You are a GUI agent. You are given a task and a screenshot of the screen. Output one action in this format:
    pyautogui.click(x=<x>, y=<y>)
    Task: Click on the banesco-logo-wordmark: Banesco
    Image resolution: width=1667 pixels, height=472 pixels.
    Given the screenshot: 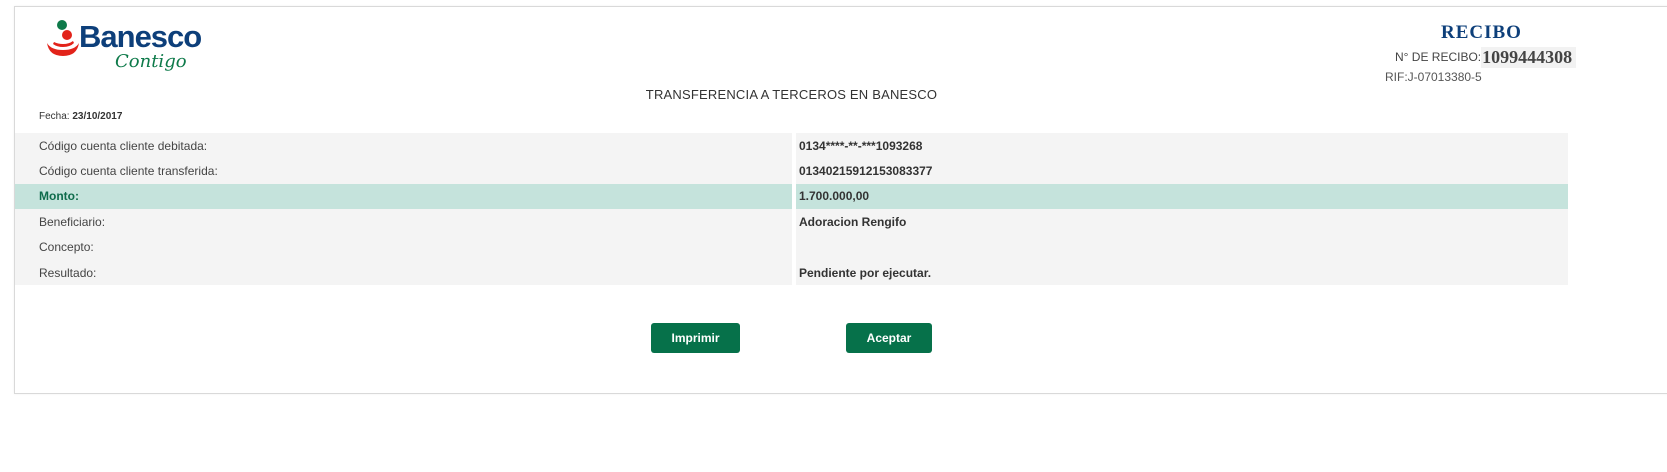 What is the action you would take?
    pyautogui.click(x=140, y=36)
    